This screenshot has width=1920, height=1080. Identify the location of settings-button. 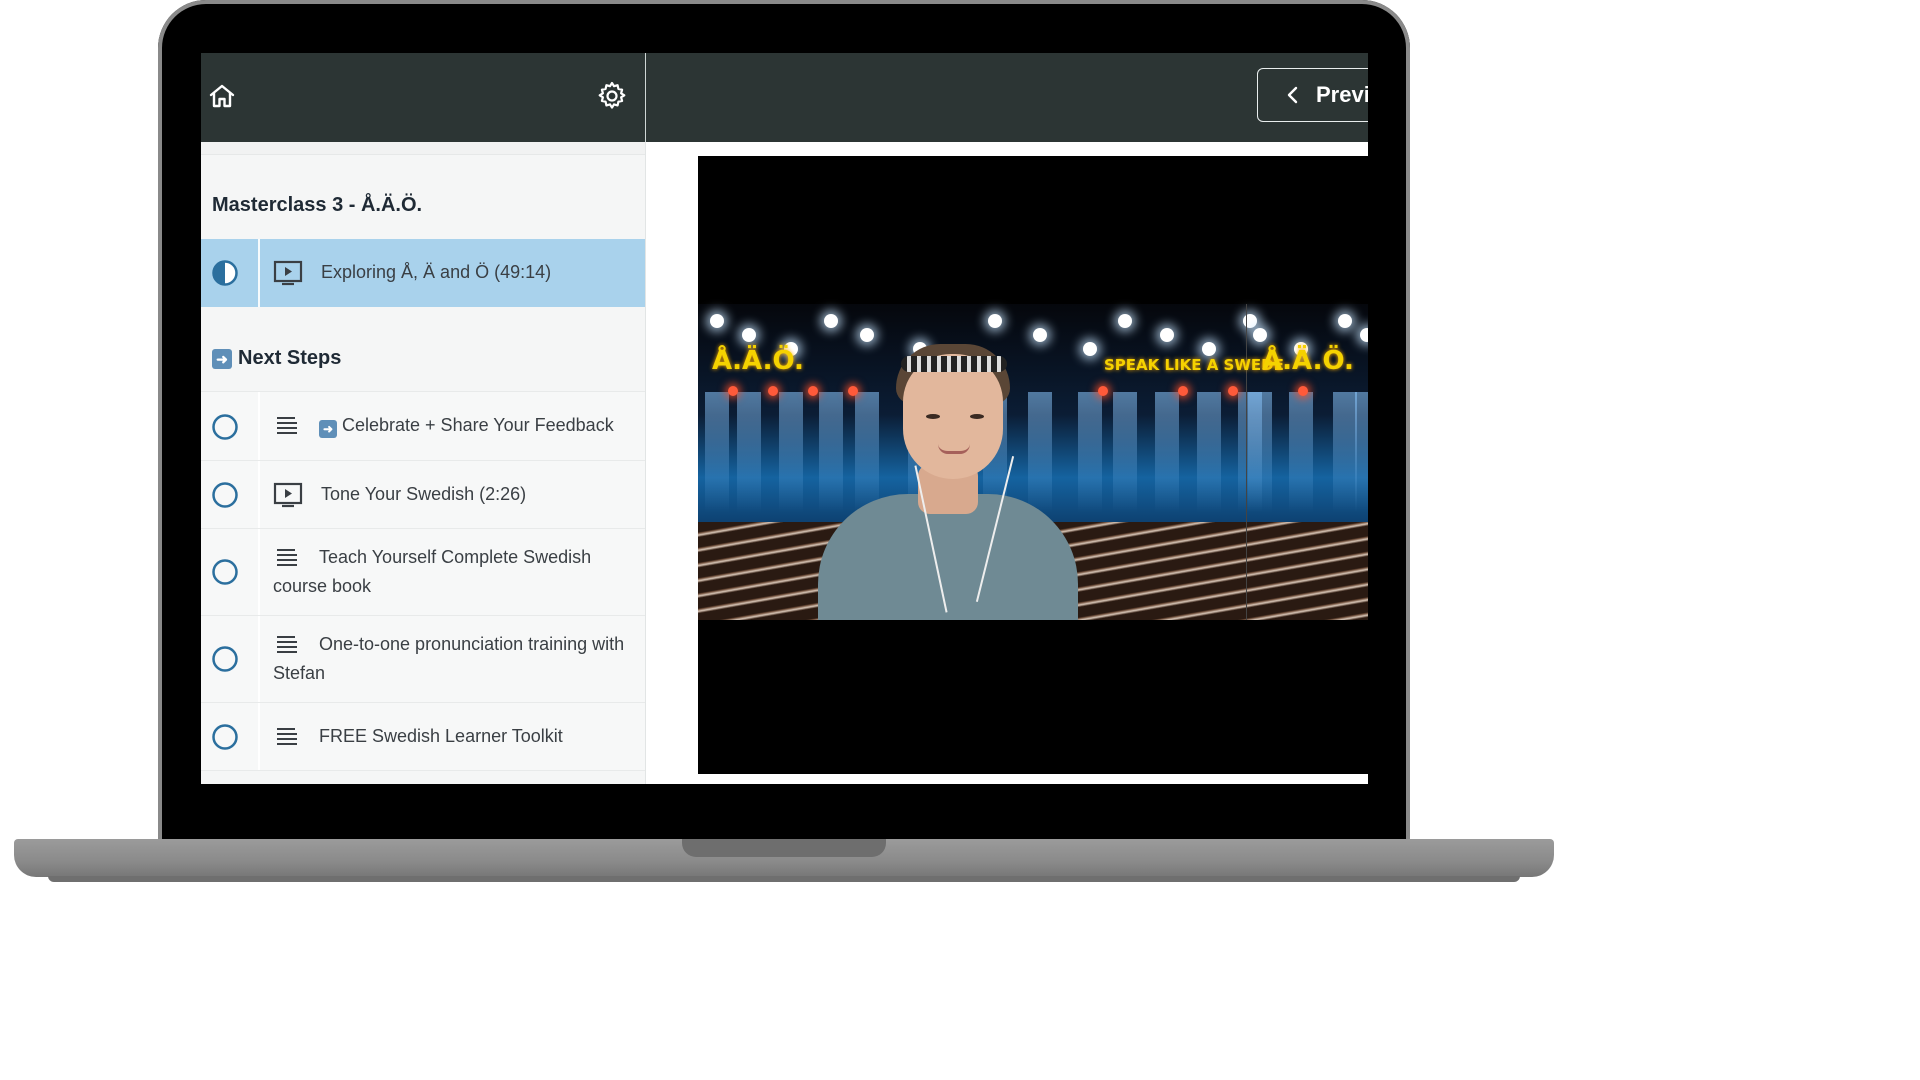
(612, 96).